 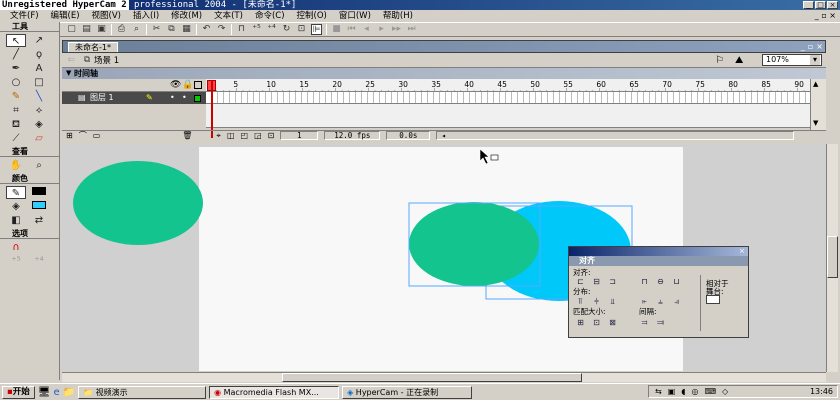 What do you see at coordinates (713, 299) in the screenshot?
I see `to-stage-toggle` at bounding box center [713, 299].